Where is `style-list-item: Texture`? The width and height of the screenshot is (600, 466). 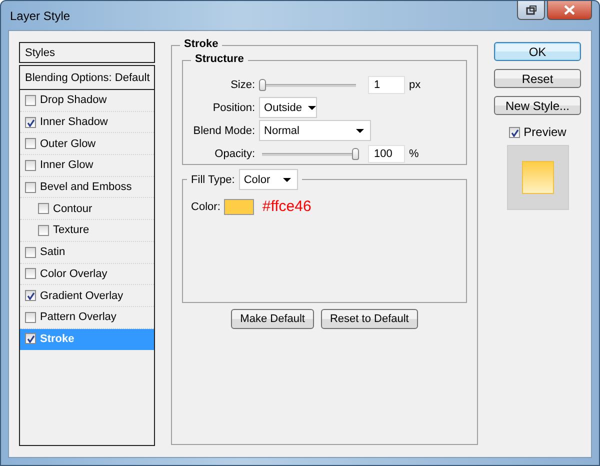 style-list-item: Texture is located at coordinates (87, 231).